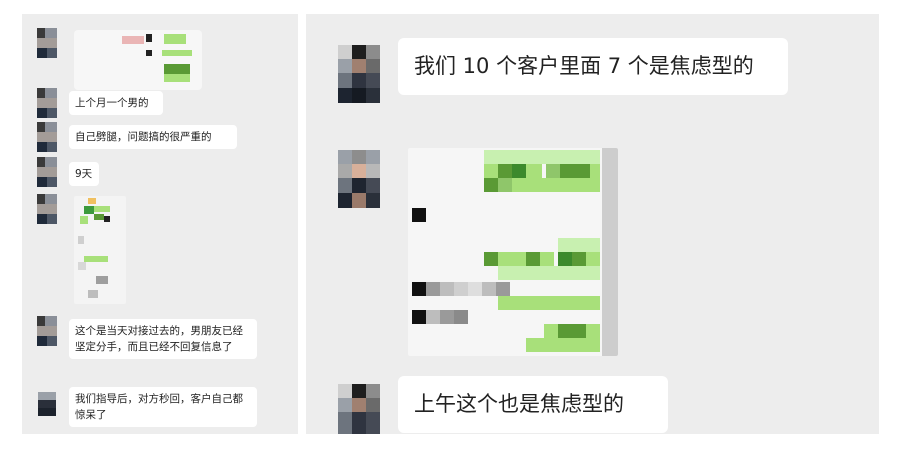 The height and width of the screenshot is (450, 900). I want to click on message-bubble: 自己劈腿，问题搞的很严重的, so click(153, 137).